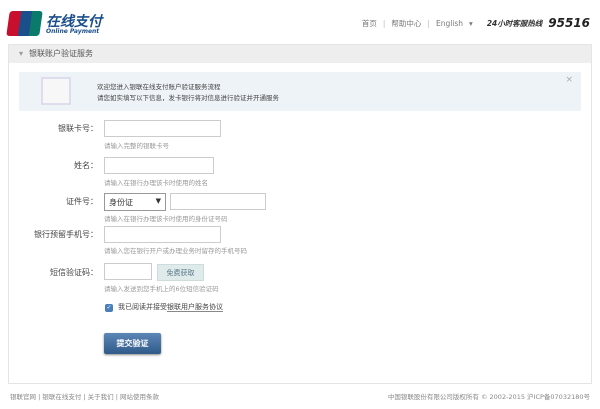 The width and height of the screenshot is (600, 409). Describe the element at coordinates (132, 343) in the screenshot. I see `submit-button: 提交验证` at that location.